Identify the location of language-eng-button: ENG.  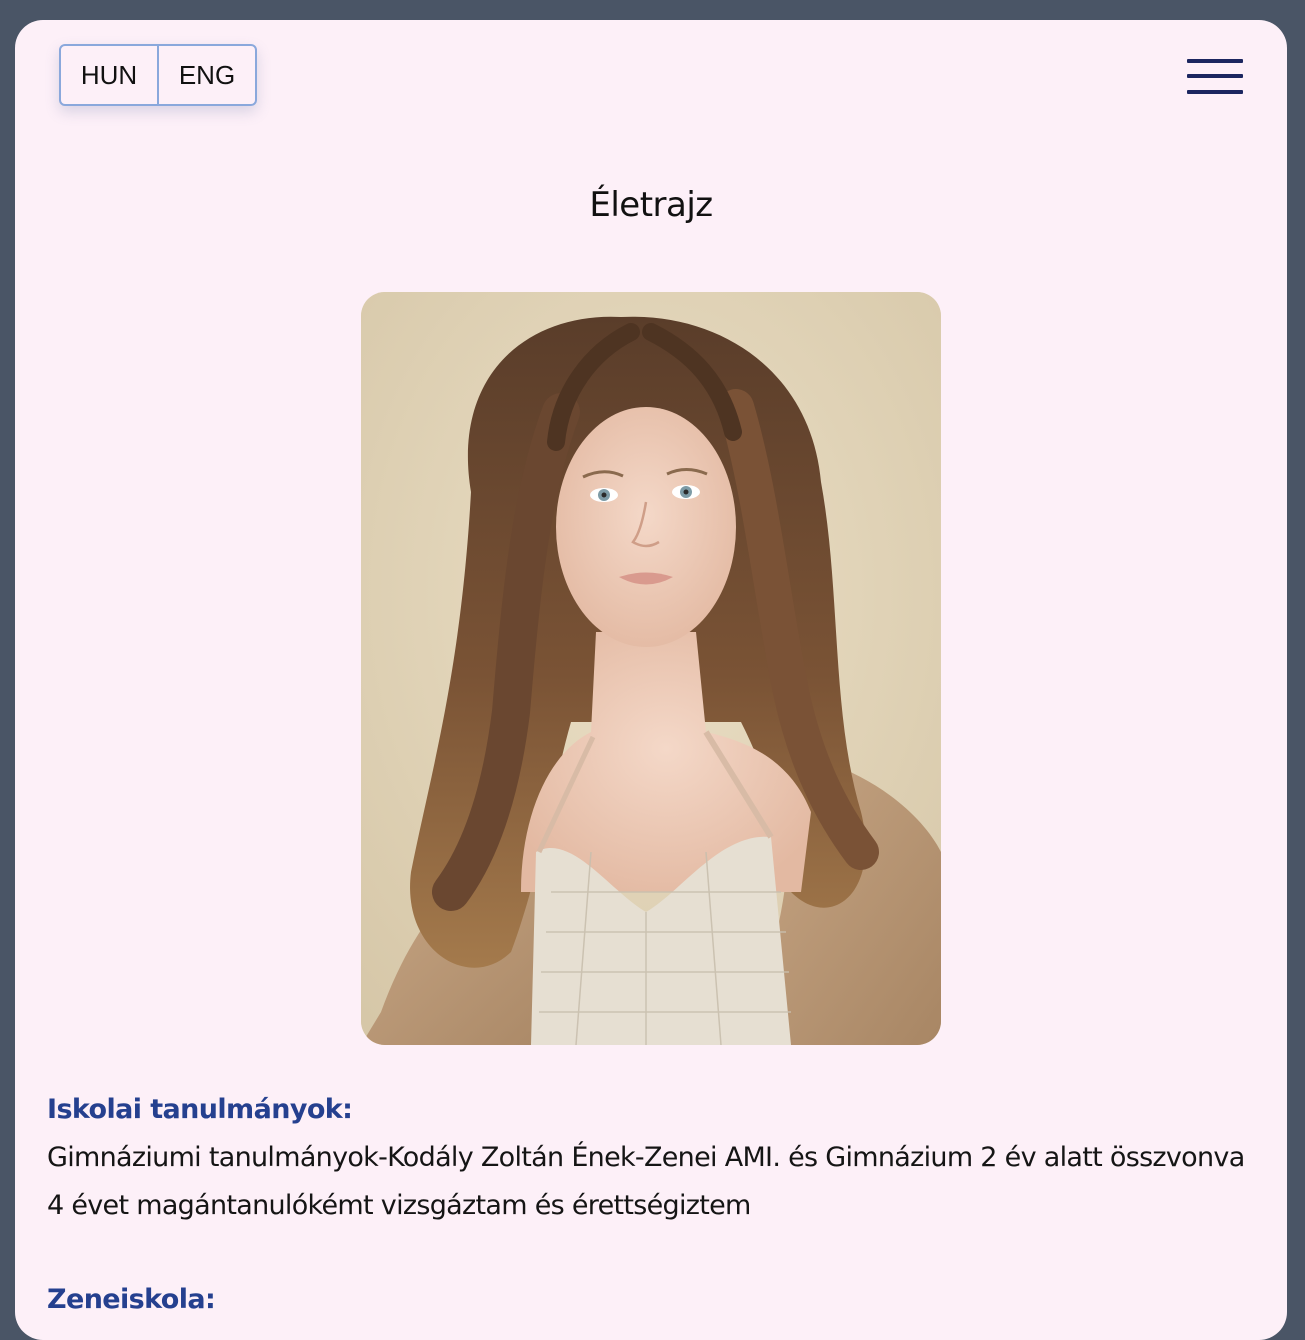
(206, 75).